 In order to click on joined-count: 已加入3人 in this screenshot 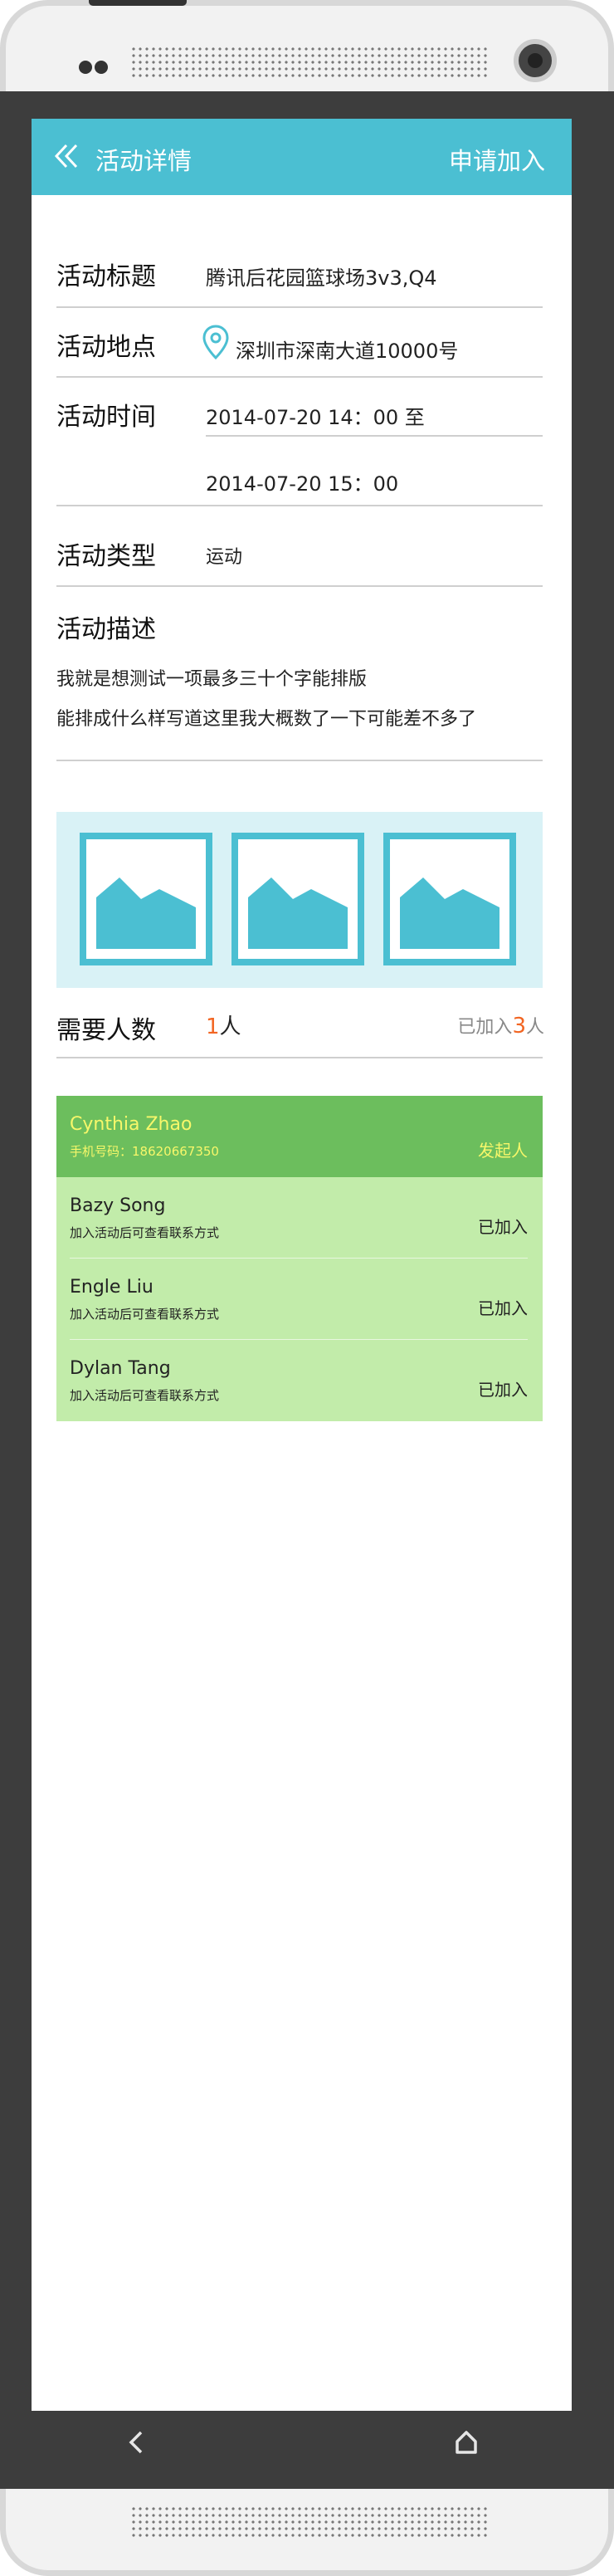, I will do `click(500, 1025)`.